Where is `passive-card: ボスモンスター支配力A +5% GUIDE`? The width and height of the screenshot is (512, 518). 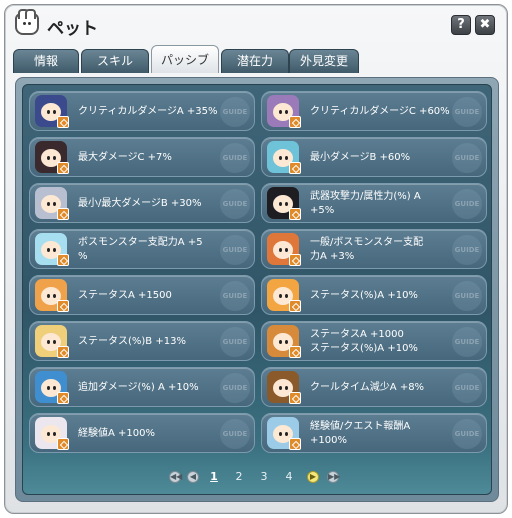 passive-card: ボスモンスター支配力A +5% GUIDE is located at coordinates (142, 249).